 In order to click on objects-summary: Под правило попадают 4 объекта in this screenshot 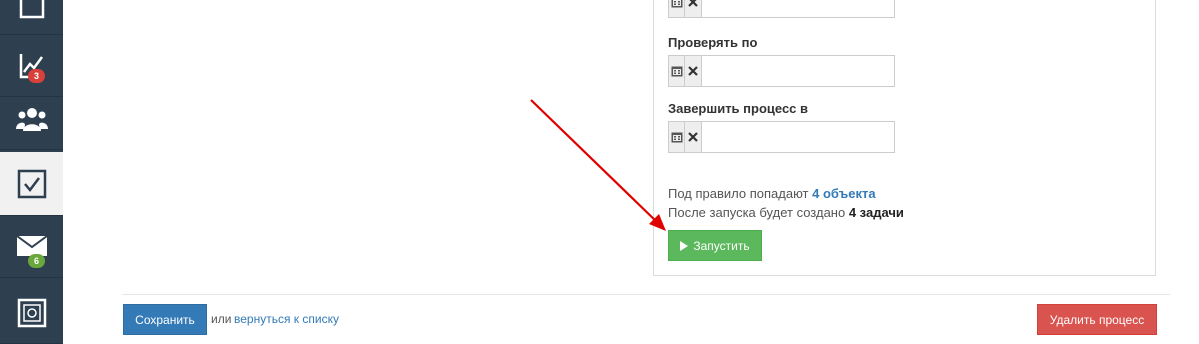, I will do `click(772, 193)`.